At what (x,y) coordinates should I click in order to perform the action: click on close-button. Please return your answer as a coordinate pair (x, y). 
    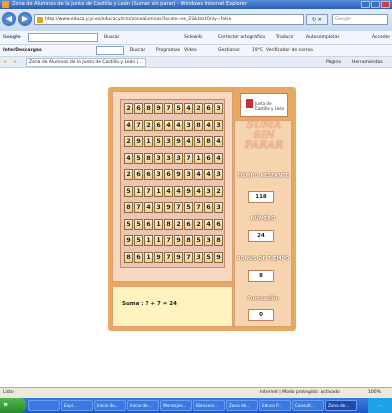
    Looking at the image, I should click on (385, 4).